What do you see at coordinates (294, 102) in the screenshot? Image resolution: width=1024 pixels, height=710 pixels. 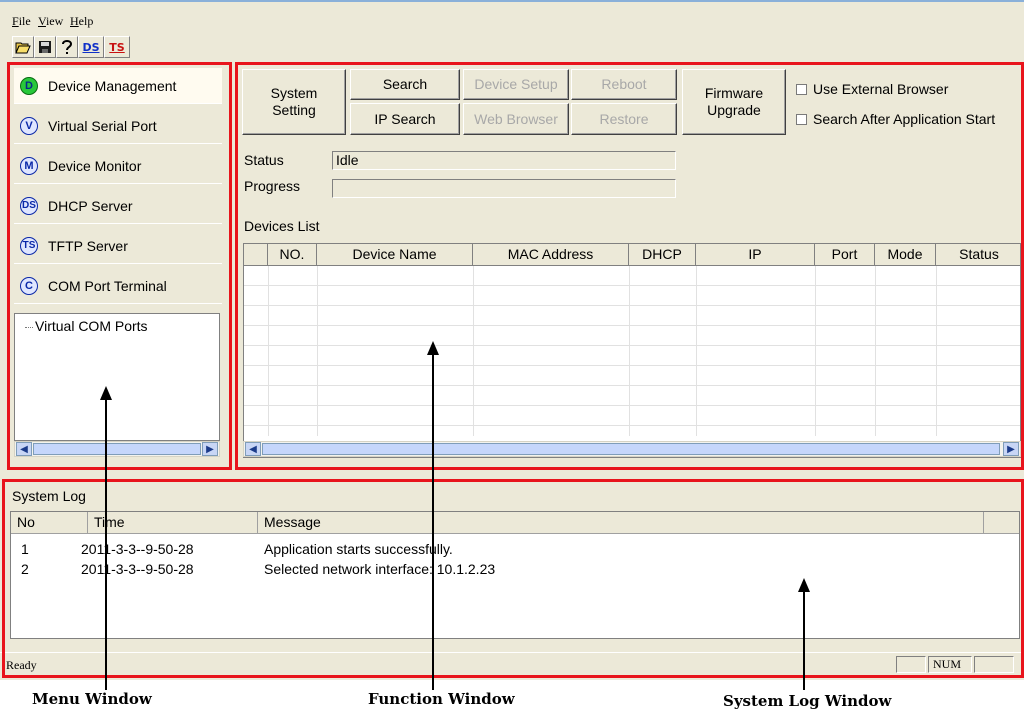 I see `system-setting-button: System Setting` at bounding box center [294, 102].